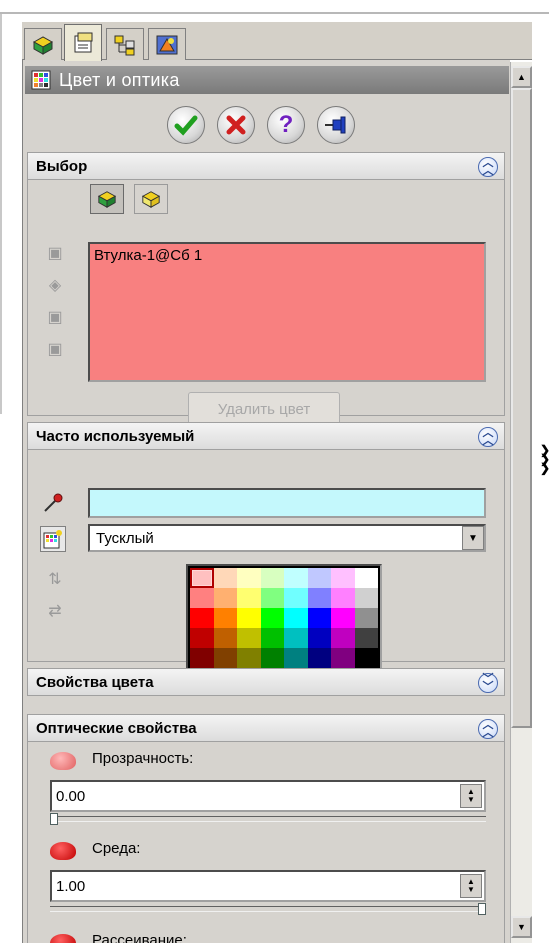 Image resolution: width=549 pixels, height=943 pixels. What do you see at coordinates (55, 285) in the screenshot?
I see `select-face-icon: ◈` at bounding box center [55, 285].